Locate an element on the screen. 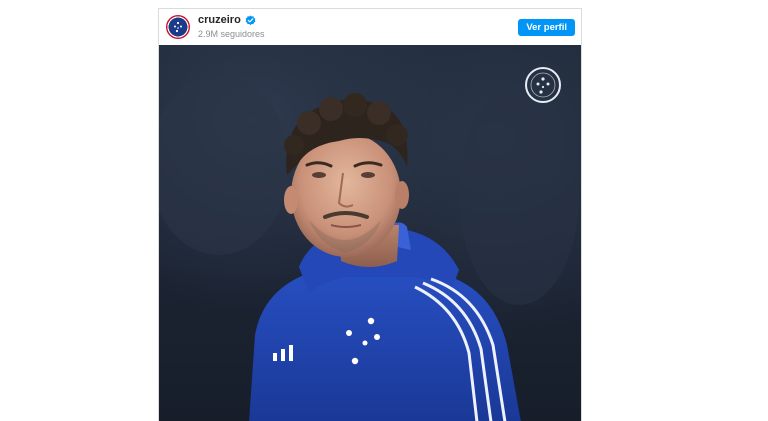 This screenshot has width=768, height=421. verified-badge-icon is located at coordinates (250, 20).